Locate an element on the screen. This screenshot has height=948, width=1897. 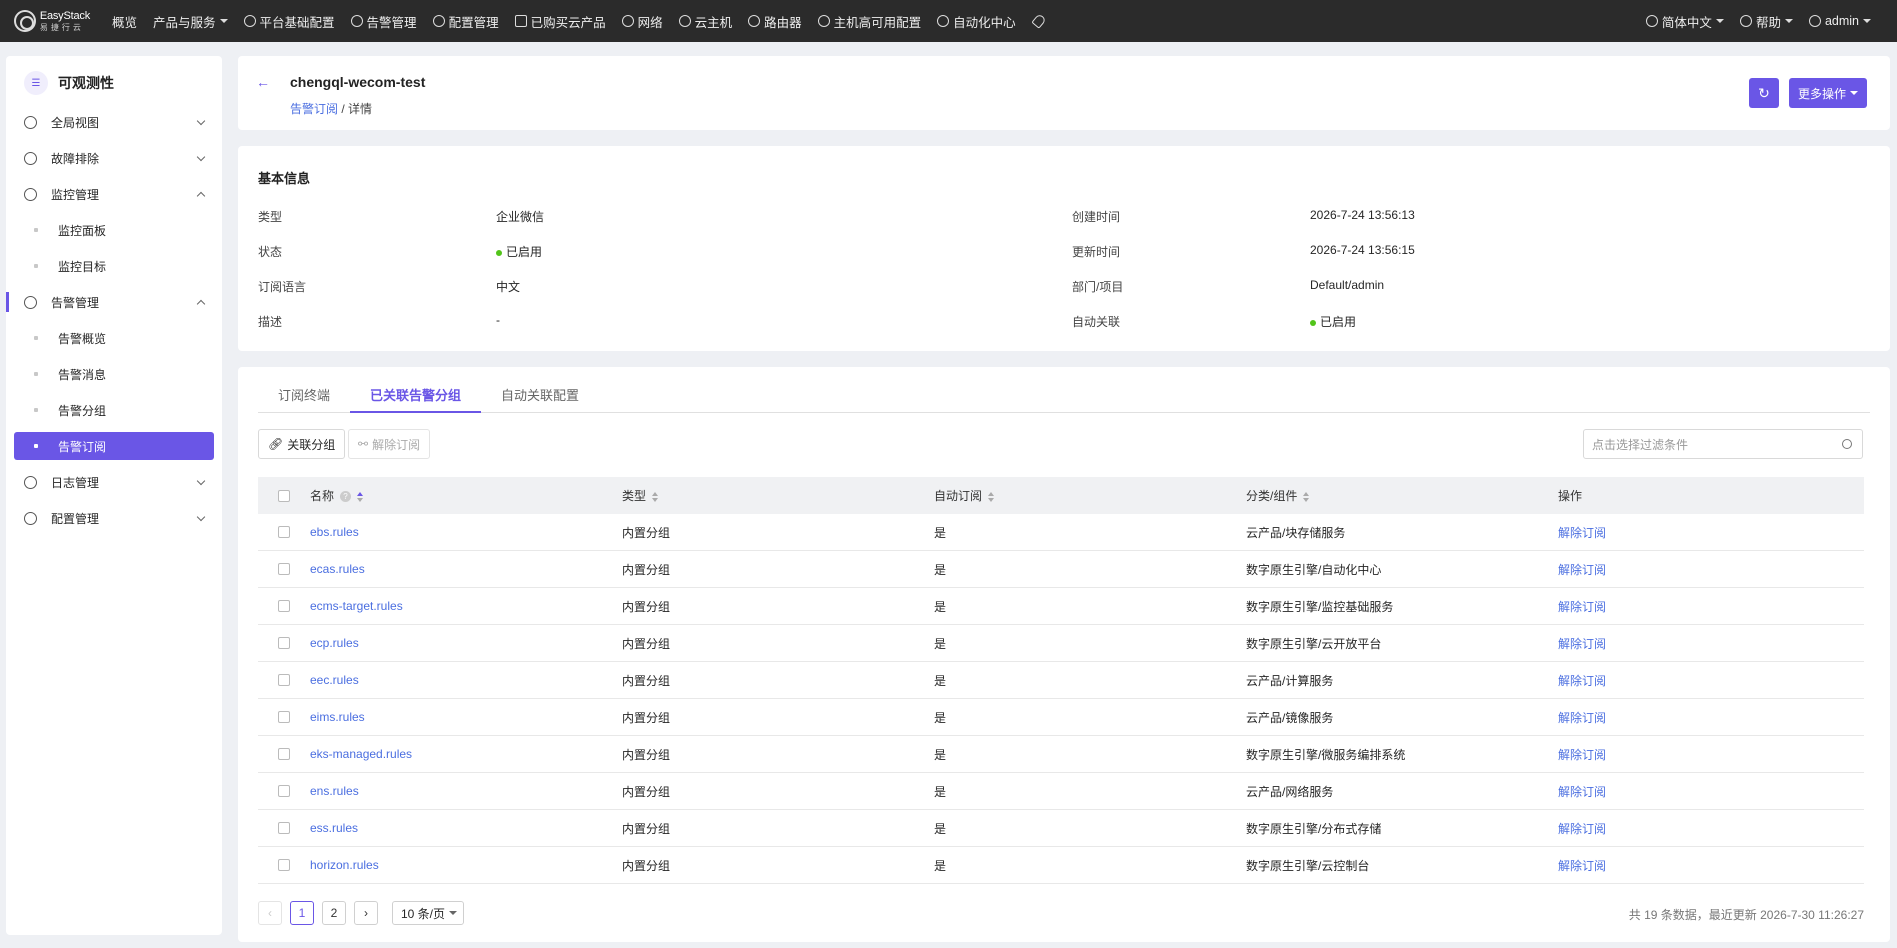
cloud-icon is located at coordinates (684, 21).